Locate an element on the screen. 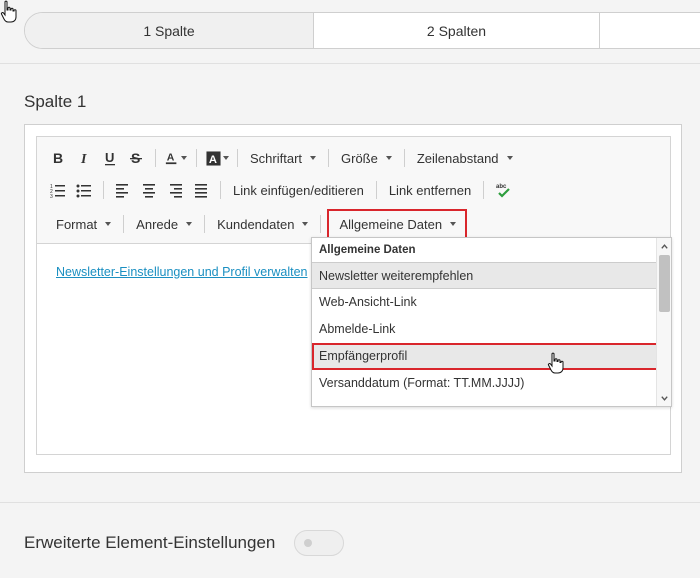 The image size is (700, 578). general-data-label: Allgemeine Daten is located at coordinates (391, 224).